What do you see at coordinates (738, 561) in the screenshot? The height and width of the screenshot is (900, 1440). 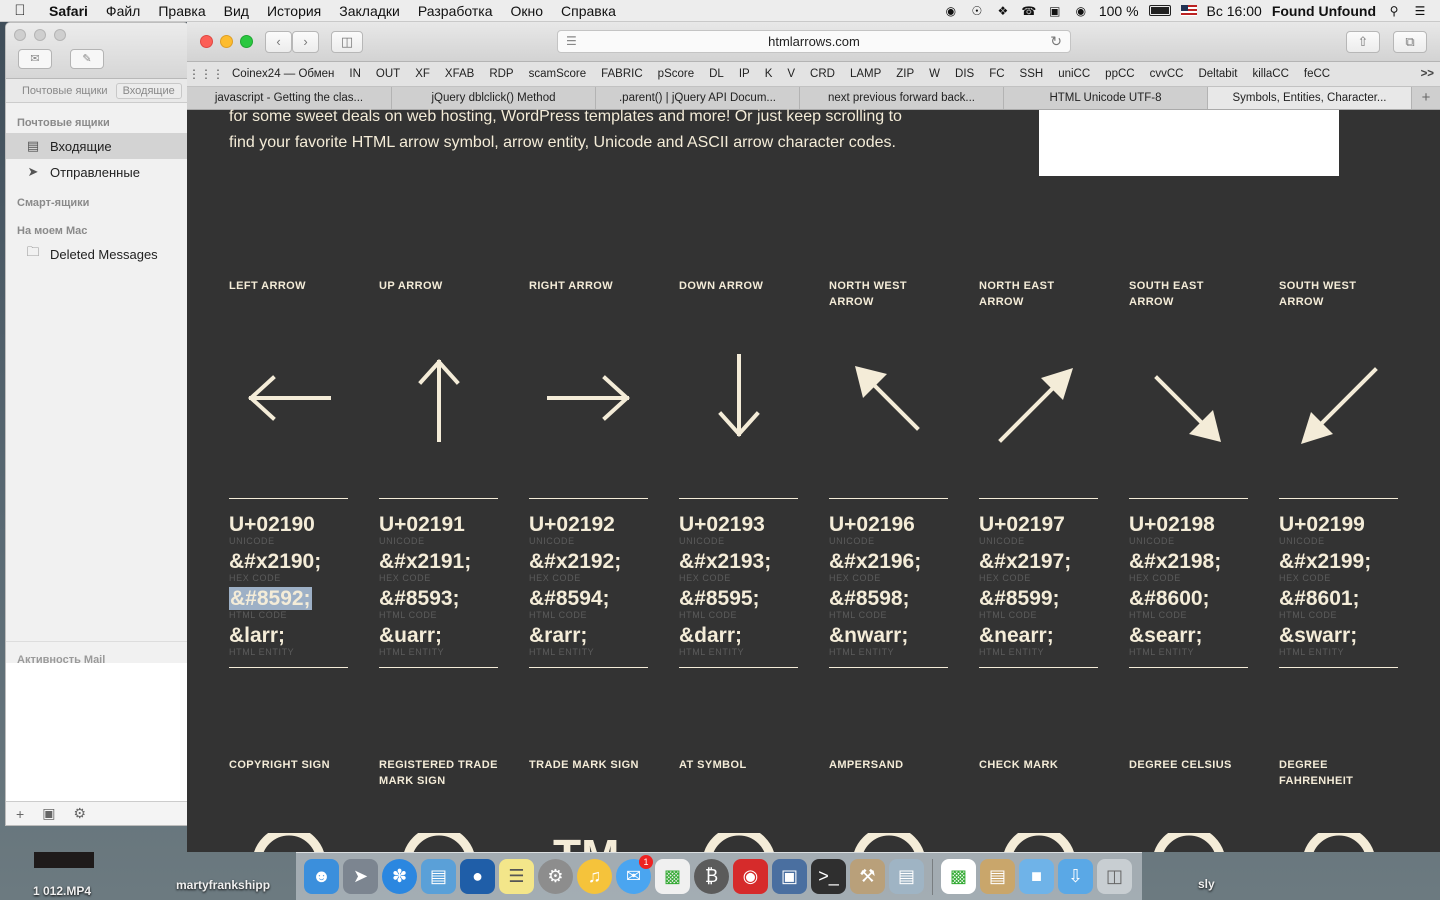 I see `hex-value: &#x2193;` at bounding box center [738, 561].